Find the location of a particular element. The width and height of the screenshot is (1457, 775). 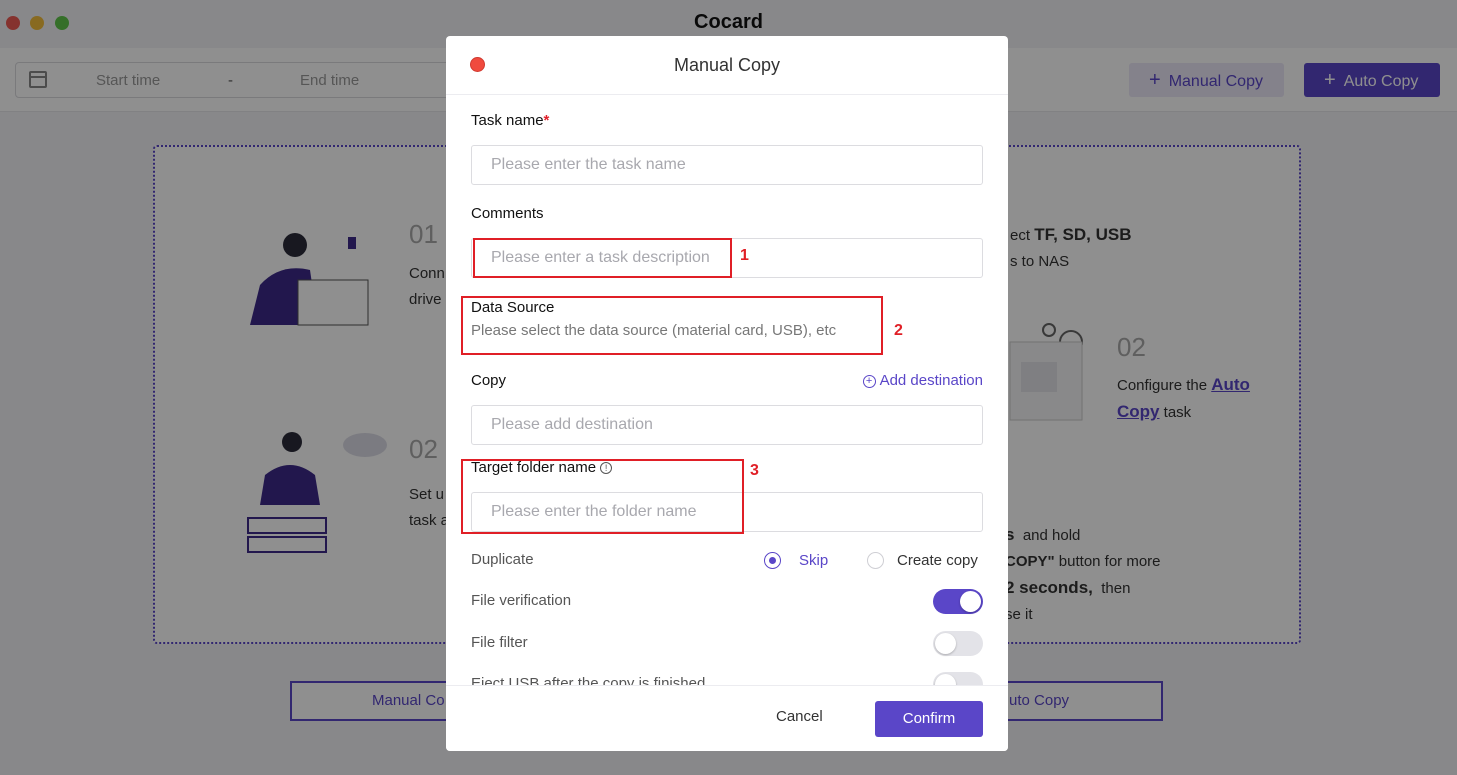

duplicate-label: Duplicate is located at coordinates (502, 559).